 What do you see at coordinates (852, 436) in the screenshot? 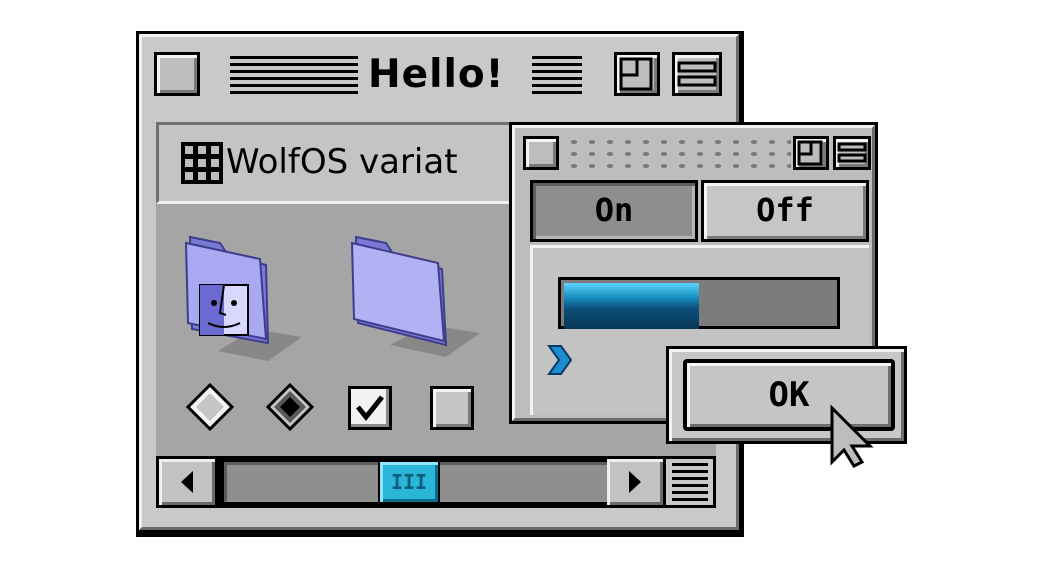
I see `mouse-cursor-icon` at bounding box center [852, 436].